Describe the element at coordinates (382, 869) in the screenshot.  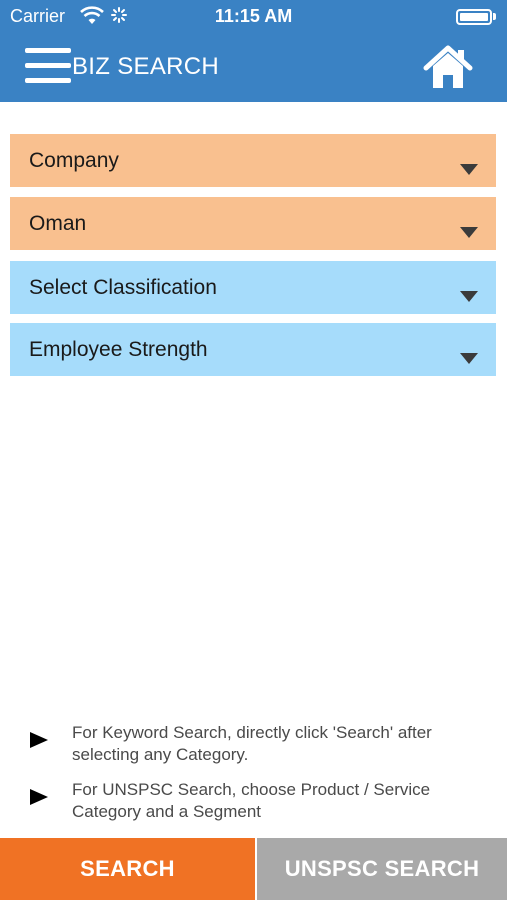
I see `unspsc-search-button: UNSPSC SEARCH` at that location.